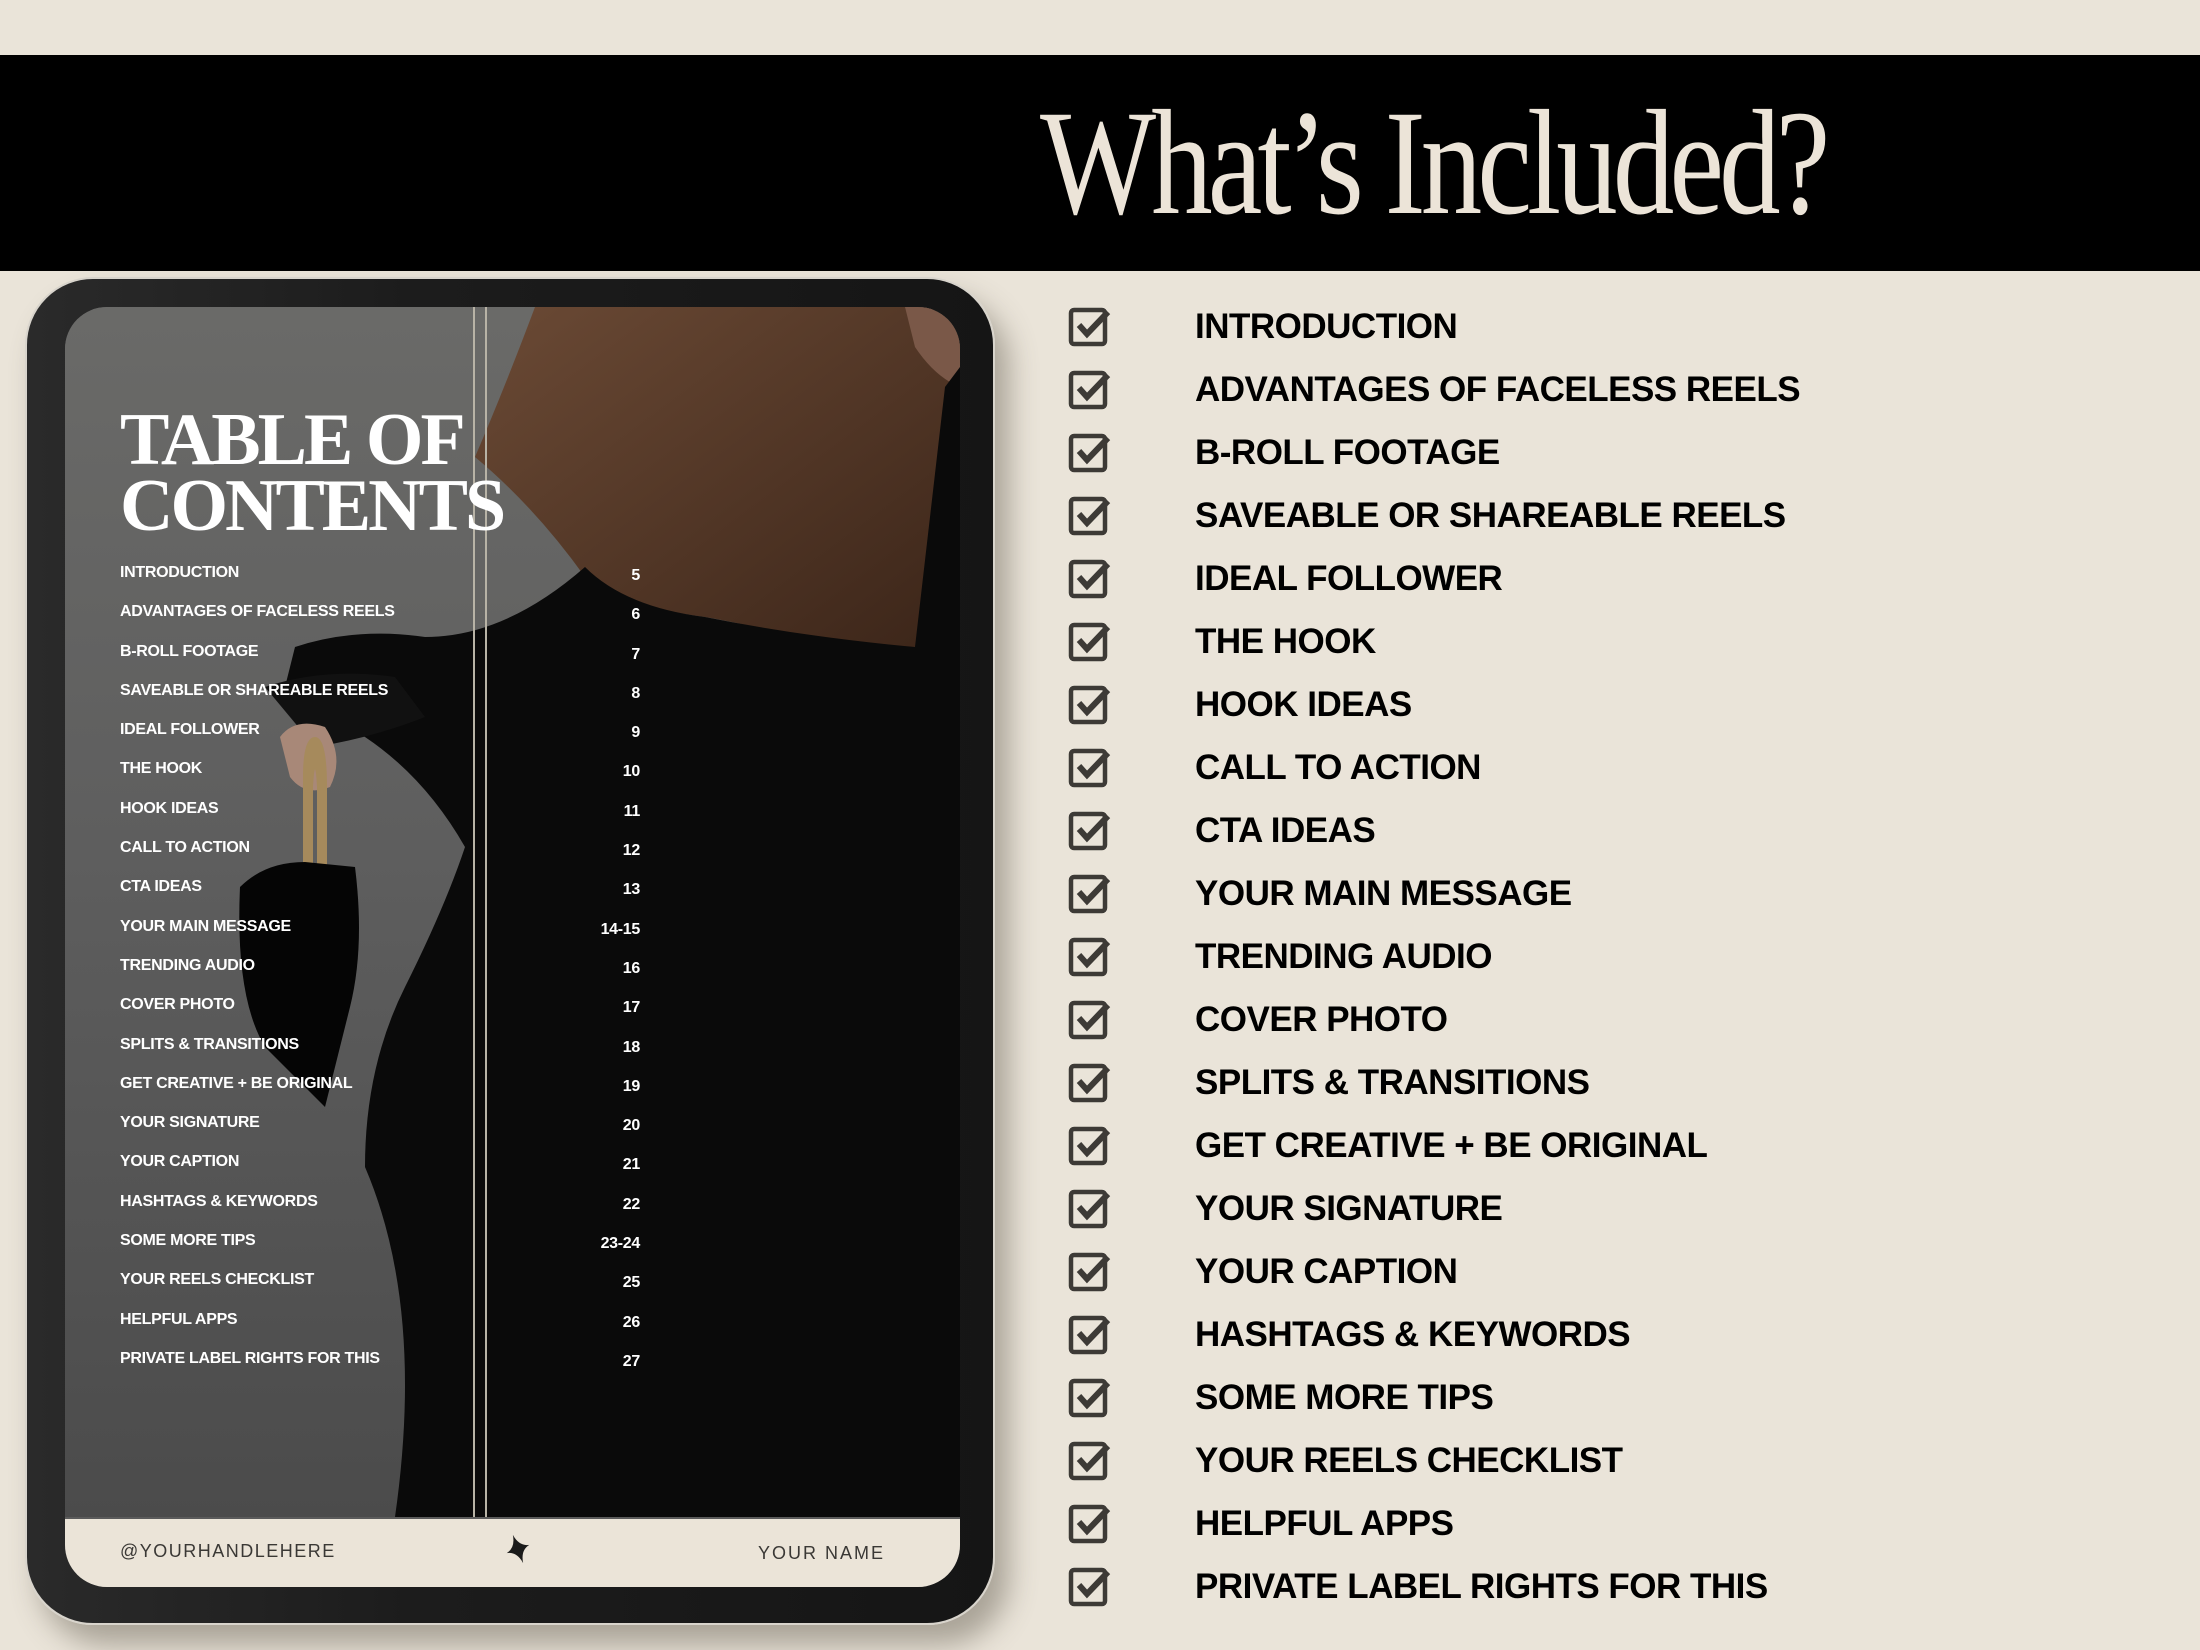 The image size is (2200, 1650). Describe the element at coordinates (1347, 452) in the screenshot. I see `checklist-item-label: B-ROLL FOOTAGE` at that location.